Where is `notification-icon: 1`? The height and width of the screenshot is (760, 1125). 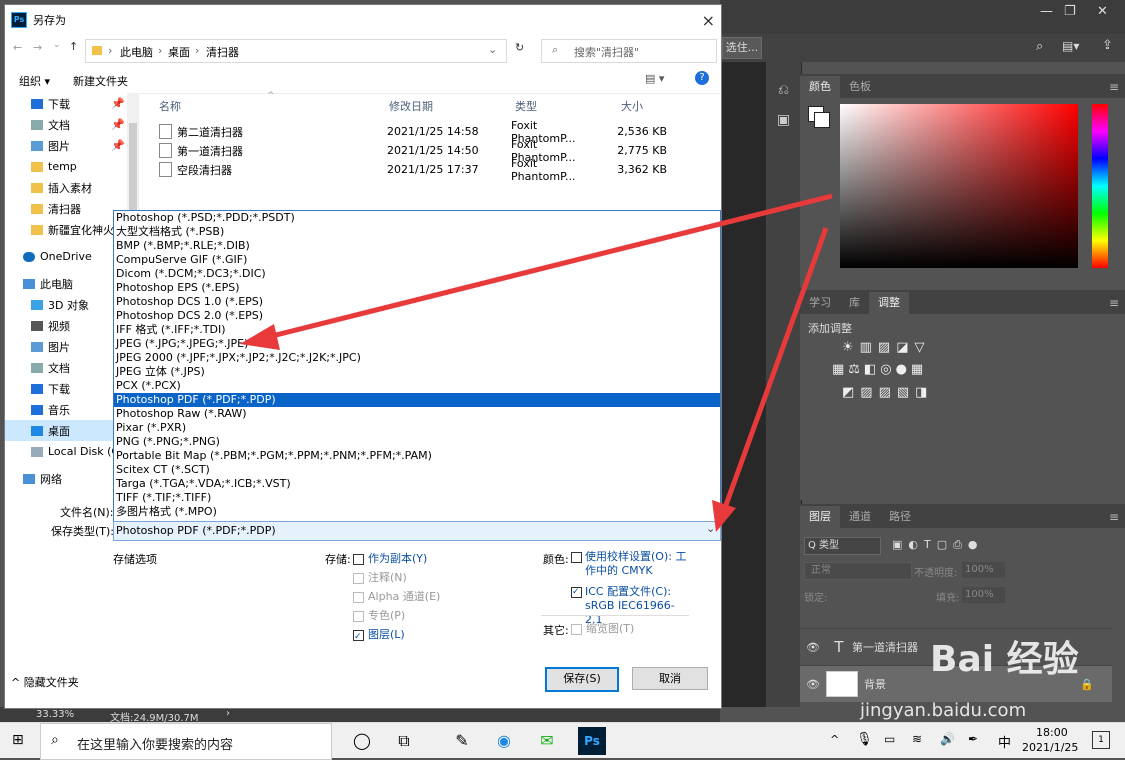 notification-icon: 1 is located at coordinates (1101, 740).